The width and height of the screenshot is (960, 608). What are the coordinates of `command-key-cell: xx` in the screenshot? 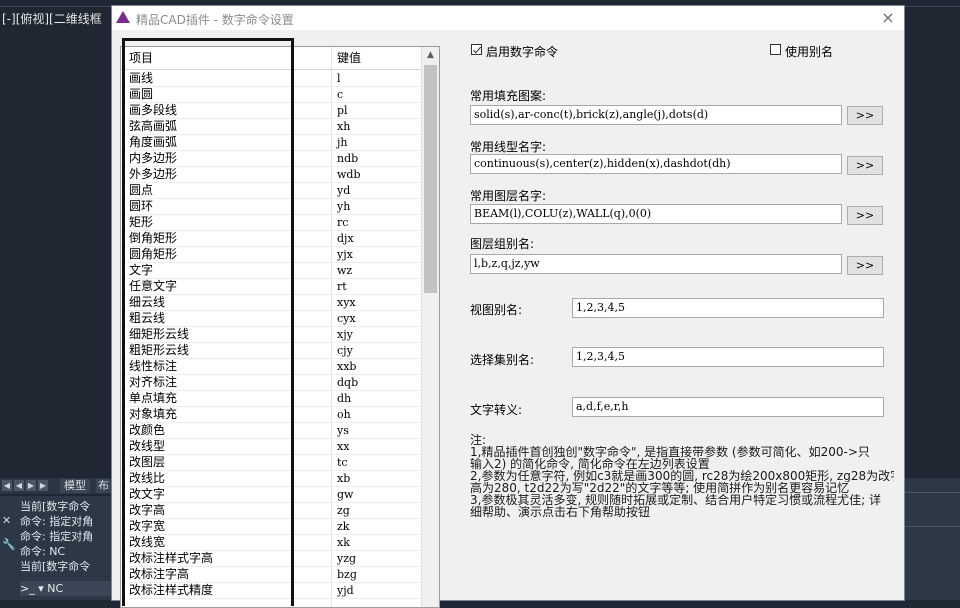 It's located at (343, 446).